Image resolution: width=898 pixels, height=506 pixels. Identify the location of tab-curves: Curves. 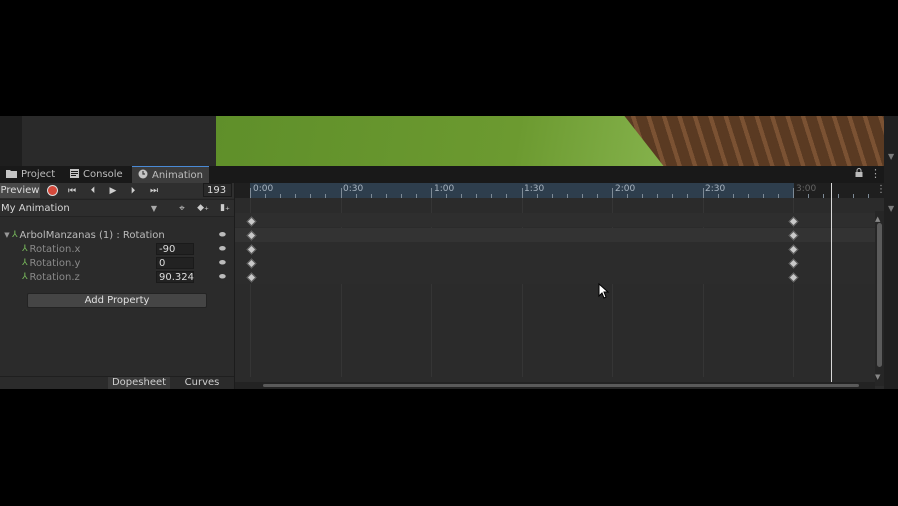
(202, 383).